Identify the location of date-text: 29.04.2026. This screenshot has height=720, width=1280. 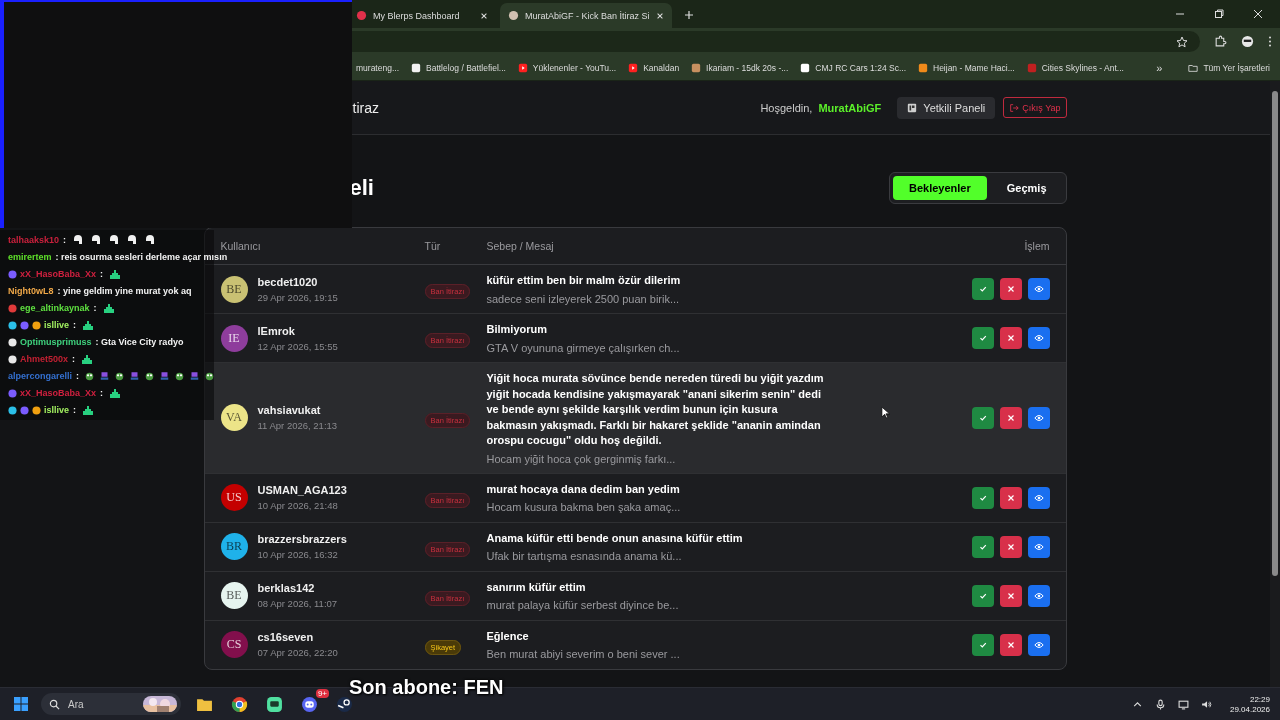
(1249, 709).